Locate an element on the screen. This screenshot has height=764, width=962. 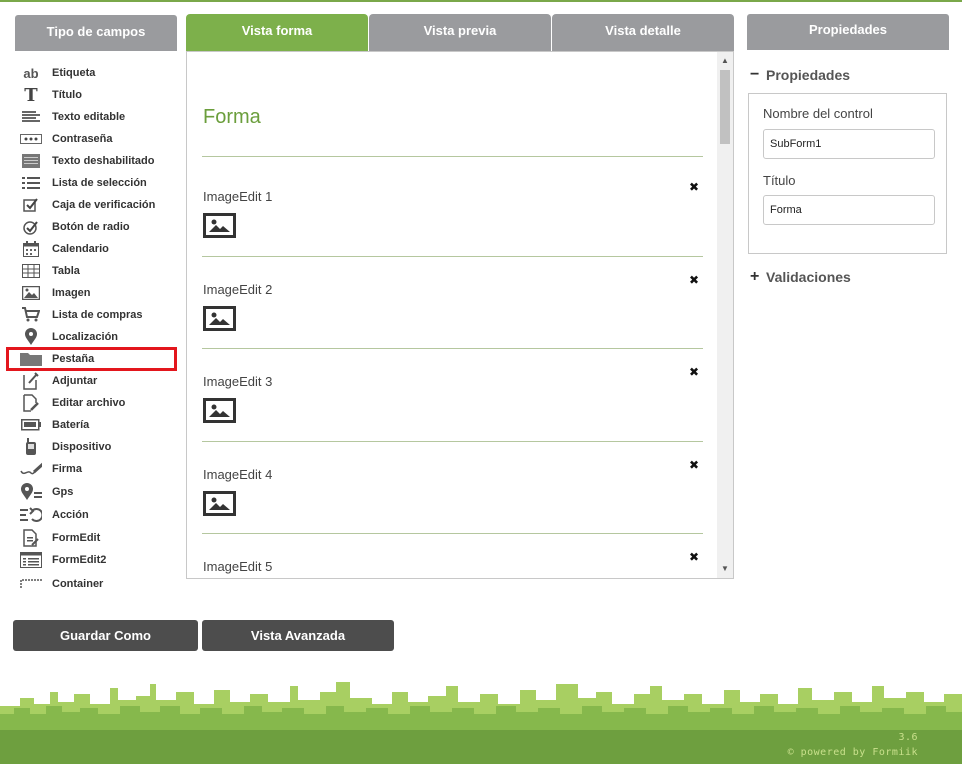
location-pin-icon is located at coordinates (31, 337).